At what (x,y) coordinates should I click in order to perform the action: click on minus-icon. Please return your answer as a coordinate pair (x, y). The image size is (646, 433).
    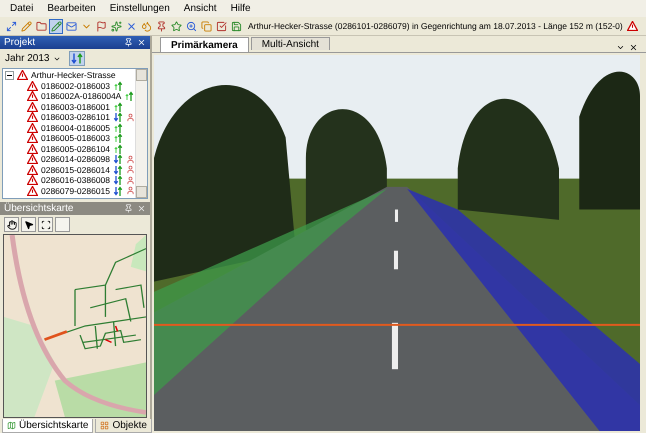
    Looking at the image, I should click on (9, 75).